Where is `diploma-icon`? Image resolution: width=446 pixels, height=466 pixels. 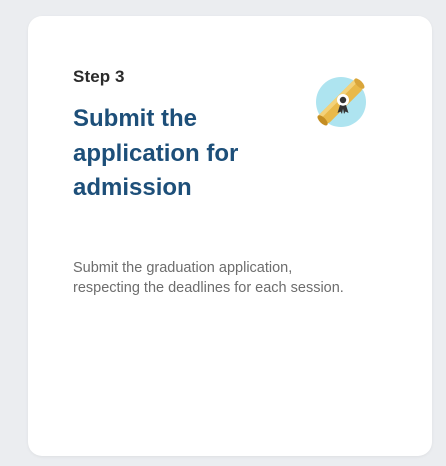
diploma-icon is located at coordinates (341, 102).